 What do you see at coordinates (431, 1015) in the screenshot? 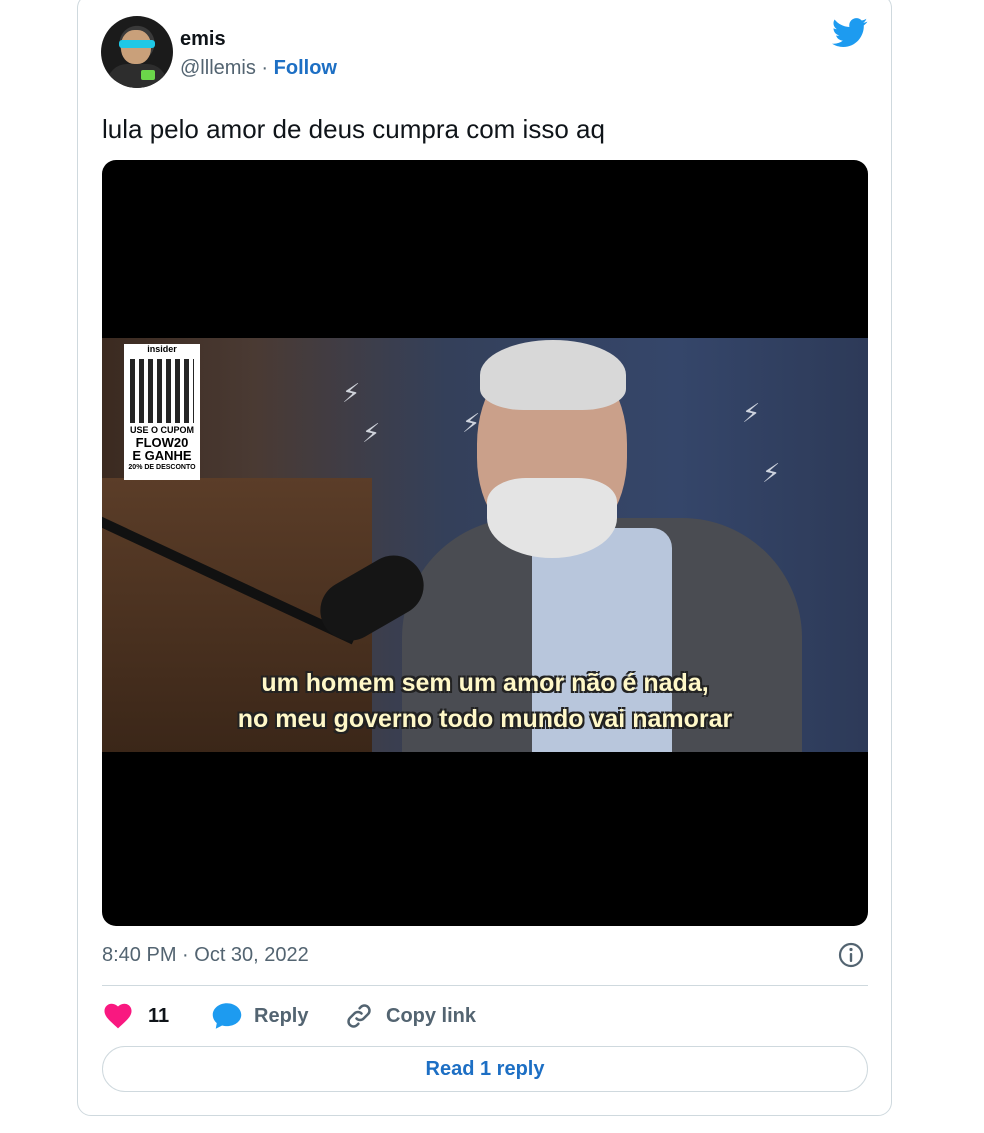
I see `copy-link-label: Copy link` at bounding box center [431, 1015].